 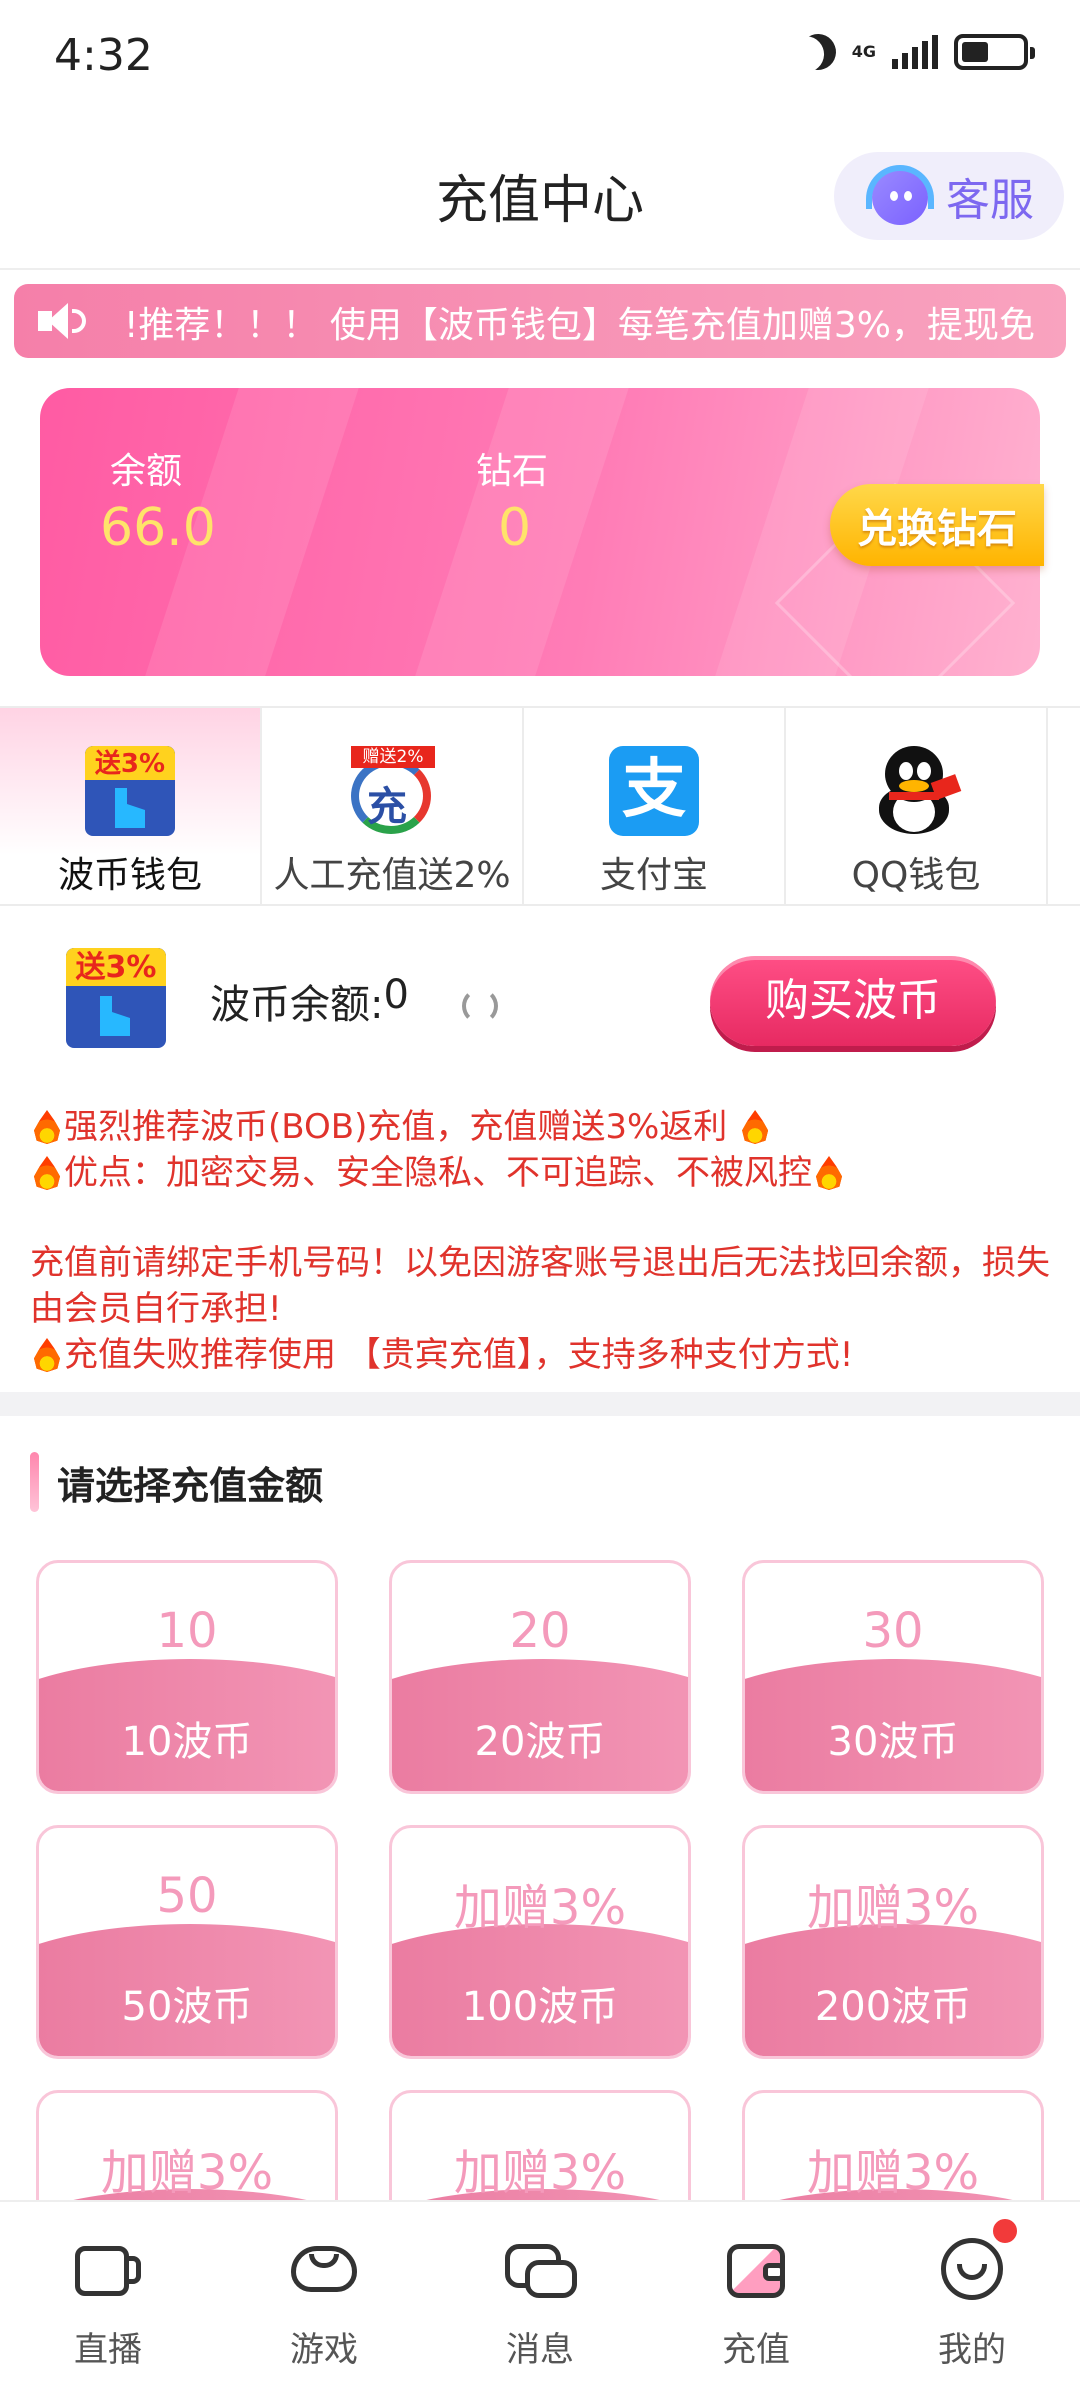 What do you see at coordinates (129, 875) in the screenshot?
I see `tab-label: 波币钱包` at bounding box center [129, 875].